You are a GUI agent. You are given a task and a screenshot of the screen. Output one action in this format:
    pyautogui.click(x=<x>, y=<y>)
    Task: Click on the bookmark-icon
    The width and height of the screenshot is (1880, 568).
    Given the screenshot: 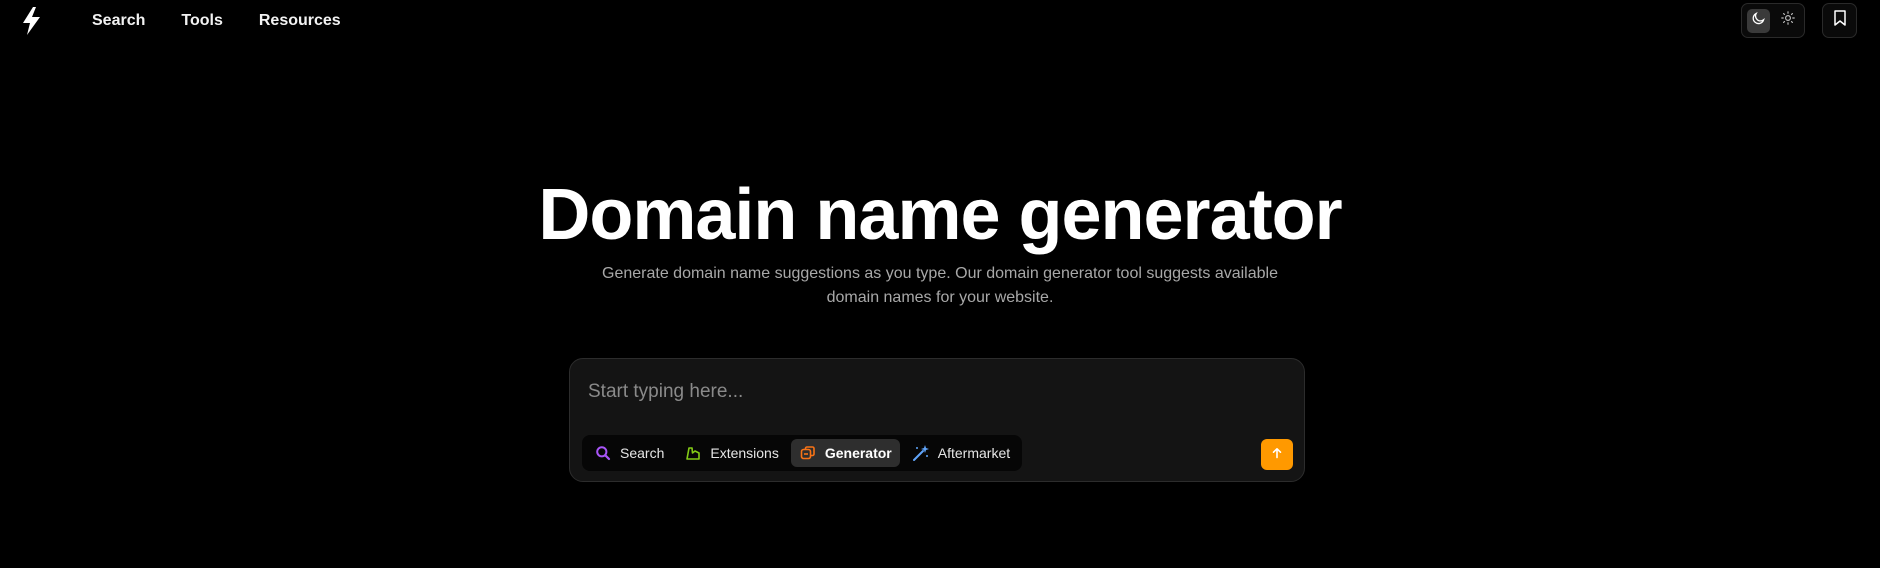 What is the action you would take?
    pyautogui.click(x=1840, y=20)
    